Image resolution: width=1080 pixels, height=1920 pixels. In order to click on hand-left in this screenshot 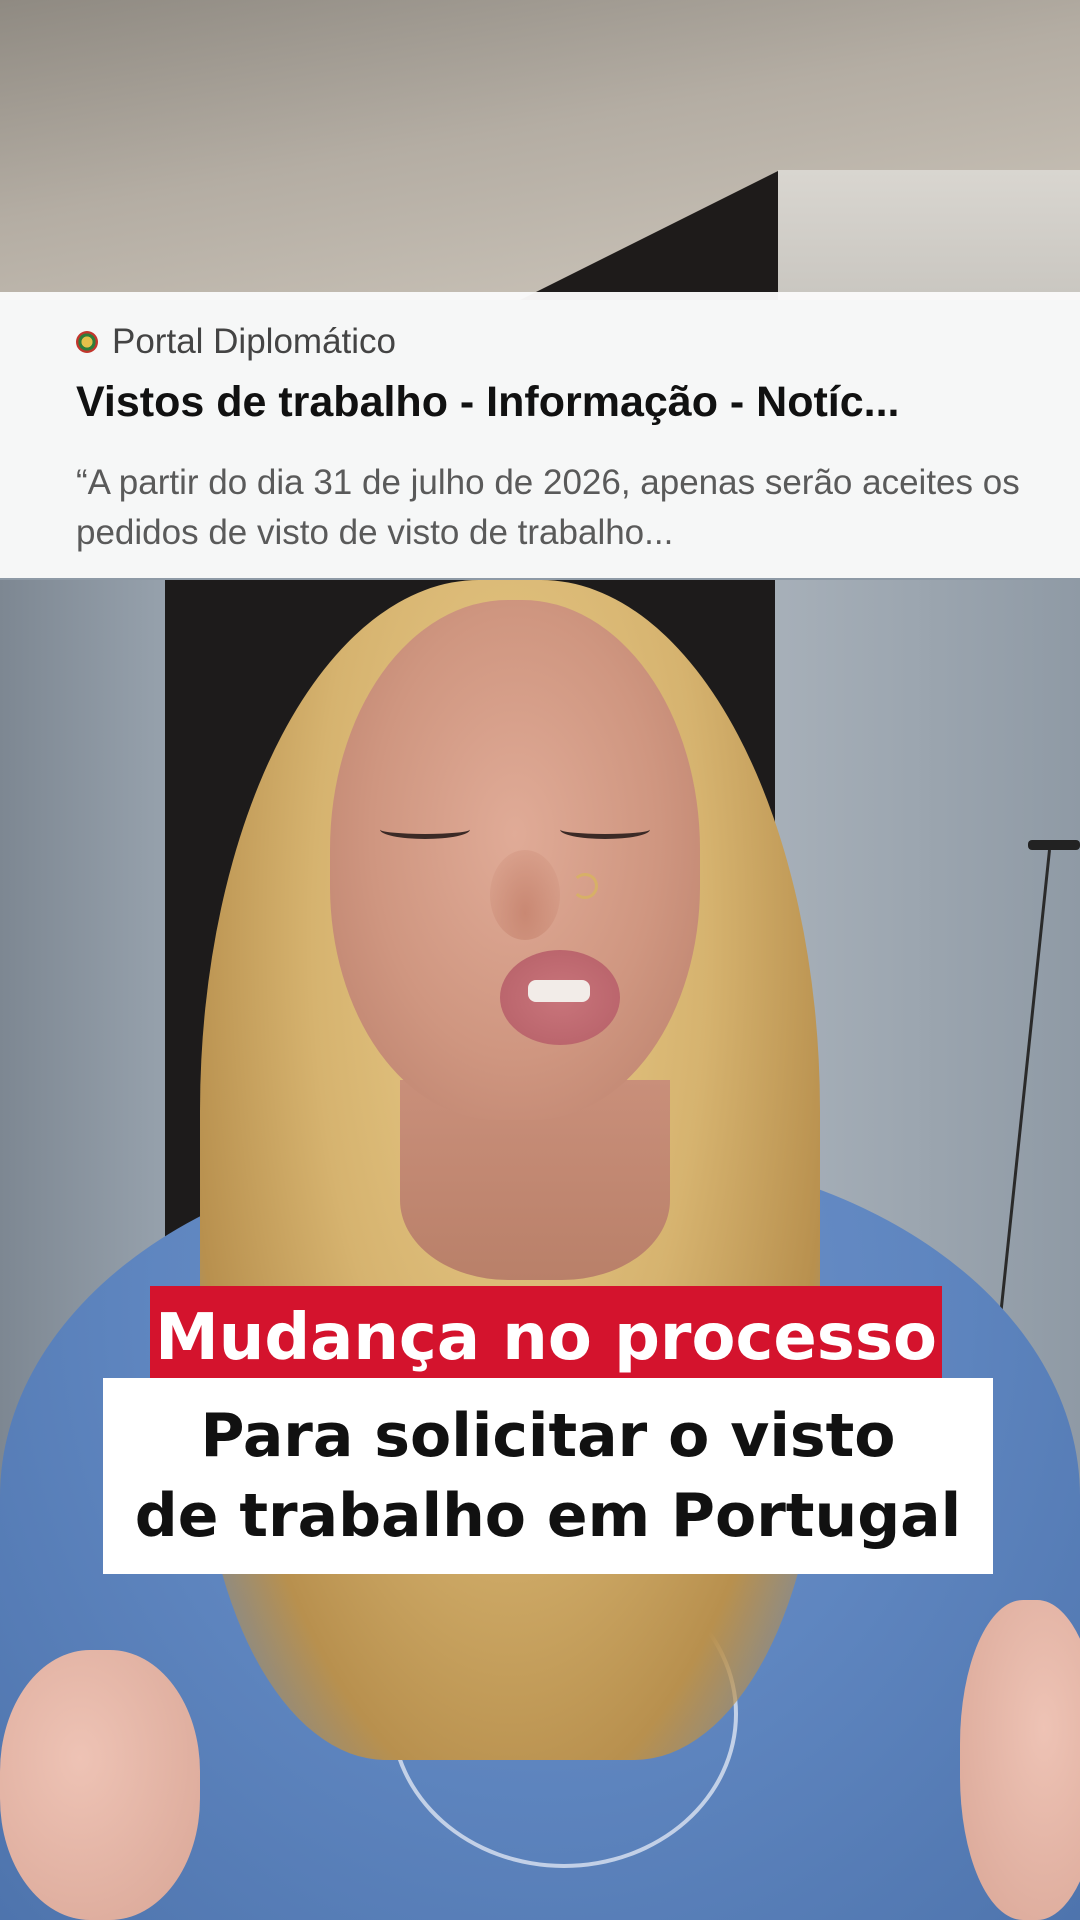, I will do `click(100, 1785)`.